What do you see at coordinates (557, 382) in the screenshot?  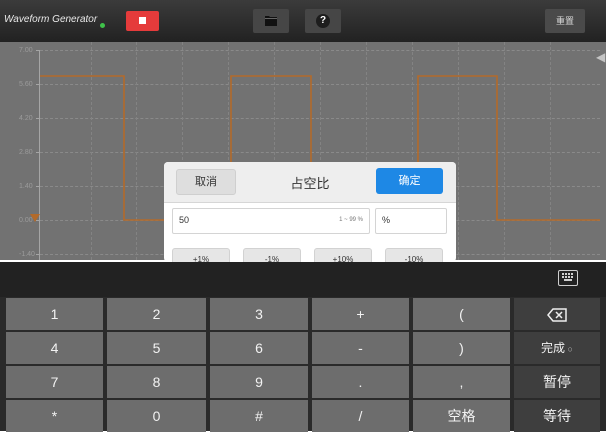 I see `pause-key: 暂停` at bounding box center [557, 382].